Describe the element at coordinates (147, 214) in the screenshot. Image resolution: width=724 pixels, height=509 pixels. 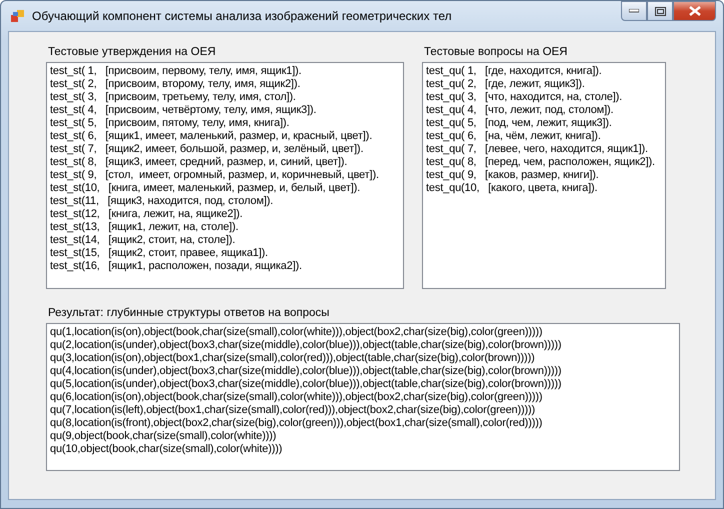
I see `text-line: test_st(12, [книга, лежит, на, ящике2]).` at that location.